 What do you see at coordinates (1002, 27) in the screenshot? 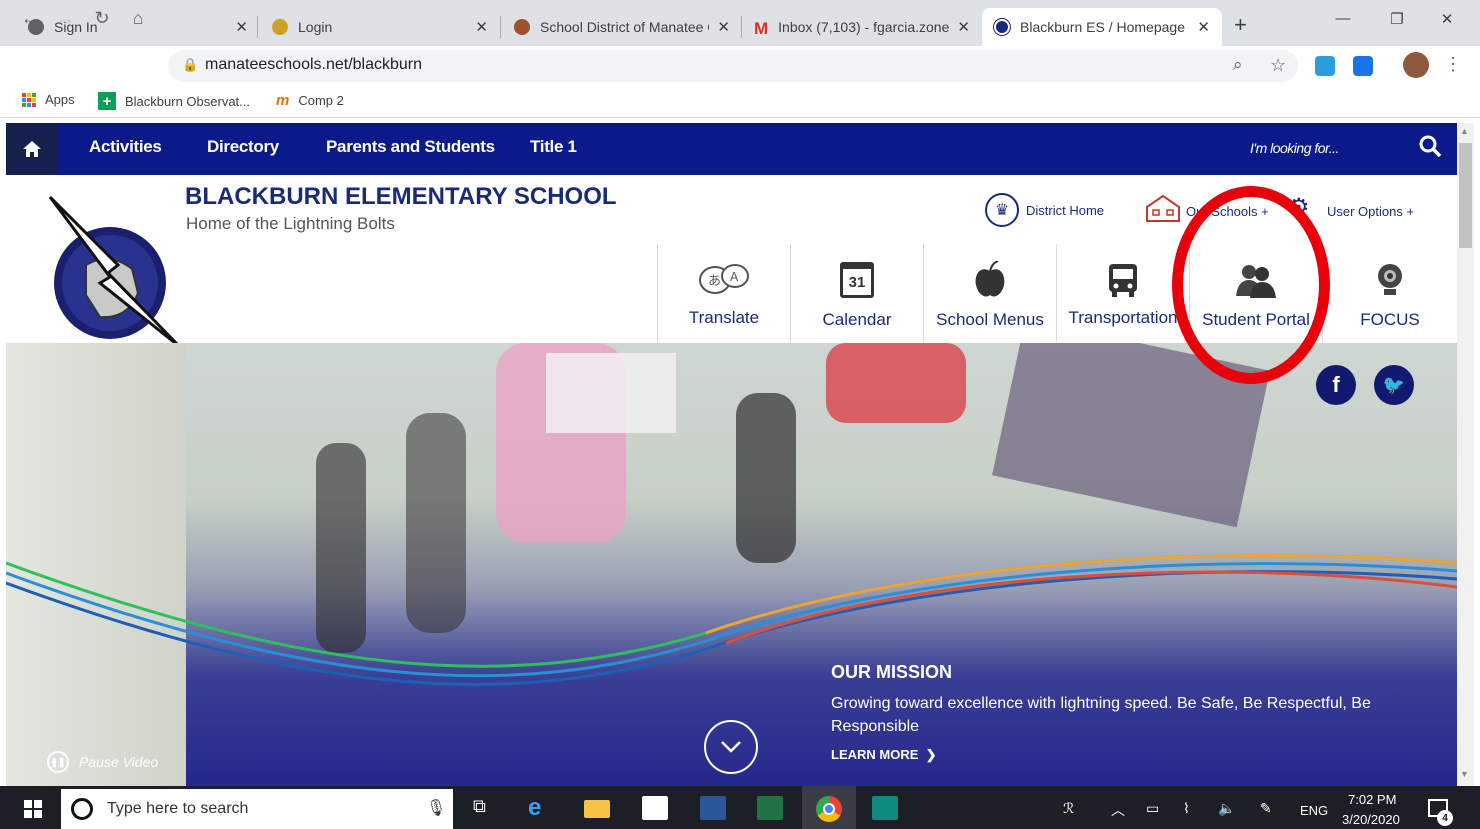
I see `blackburn-favicon-icon` at bounding box center [1002, 27].